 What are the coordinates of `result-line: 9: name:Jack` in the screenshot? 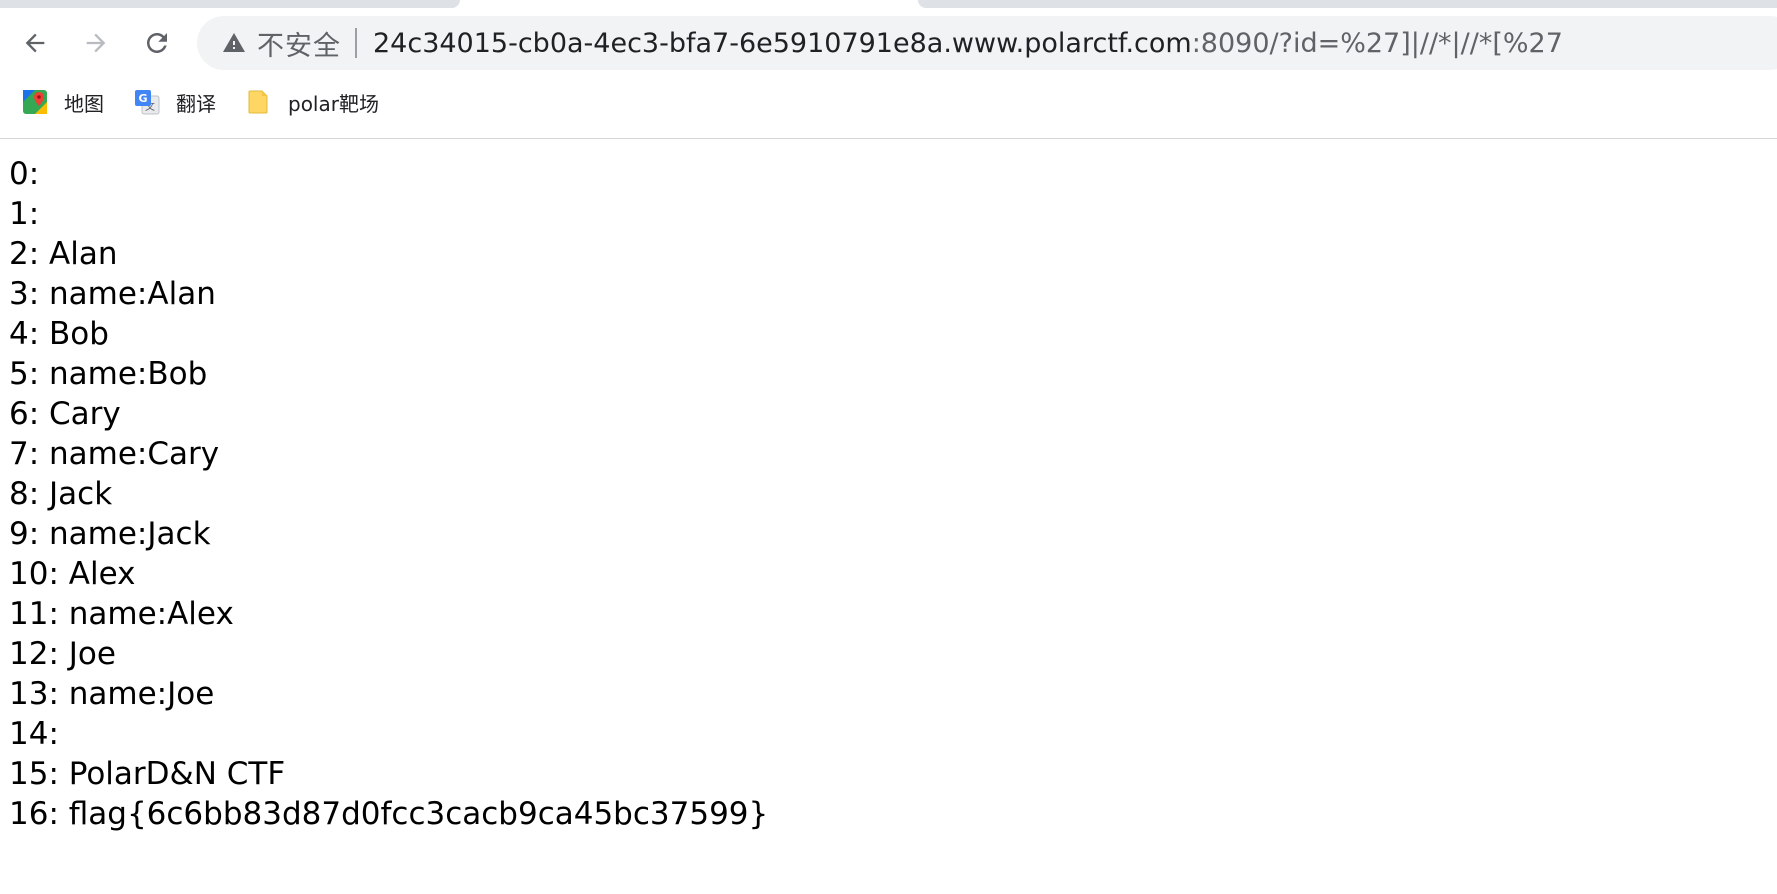 It's located at (110, 534).